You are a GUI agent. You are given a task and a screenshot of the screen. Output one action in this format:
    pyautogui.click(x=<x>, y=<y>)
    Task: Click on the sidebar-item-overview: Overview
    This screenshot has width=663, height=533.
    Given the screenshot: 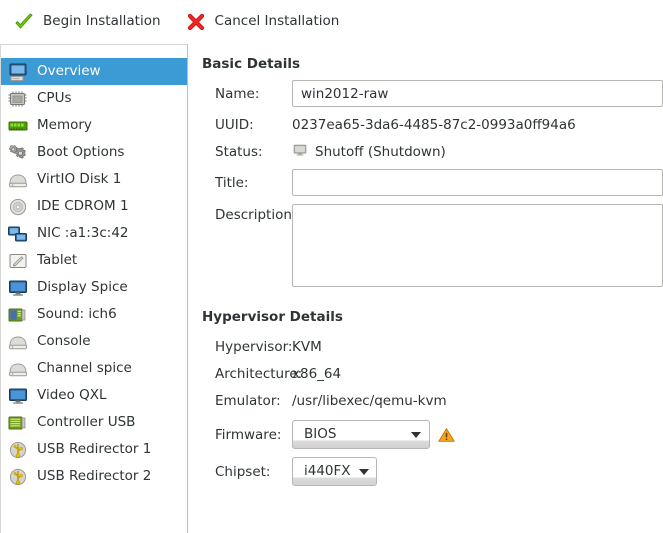 What is the action you would take?
    pyautogui.click(x=94, y=71)
    